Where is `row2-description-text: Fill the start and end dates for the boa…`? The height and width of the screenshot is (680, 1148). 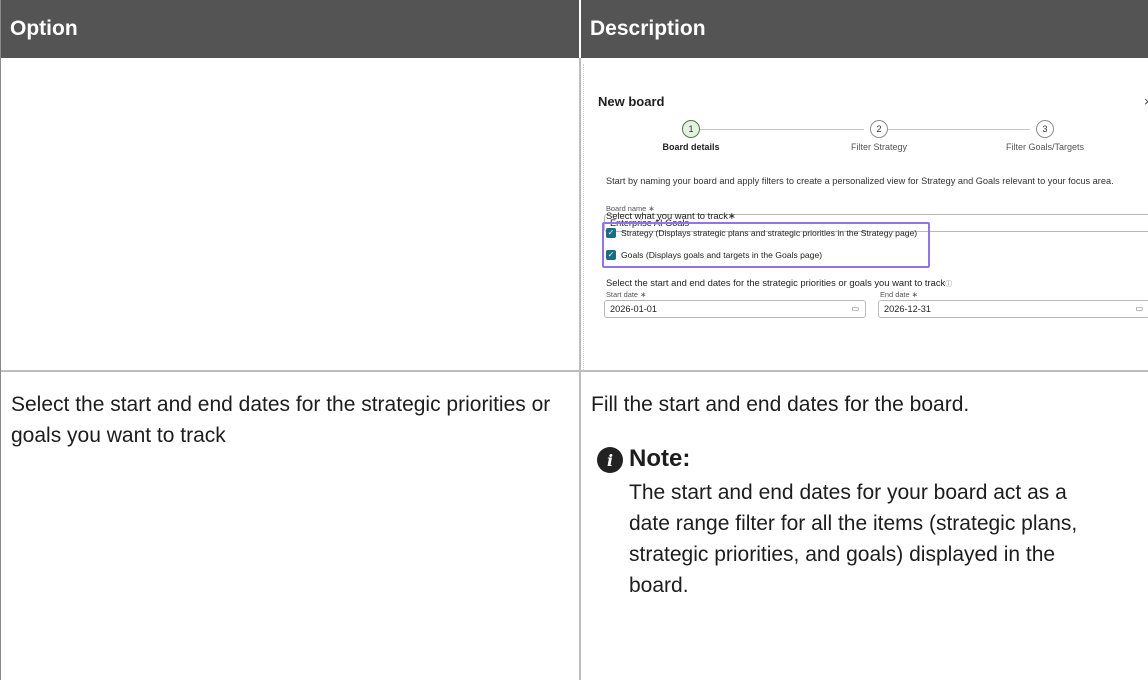 row2-description-text: Fill the start and end dates for the boa… is located at coordinates (780, 404).